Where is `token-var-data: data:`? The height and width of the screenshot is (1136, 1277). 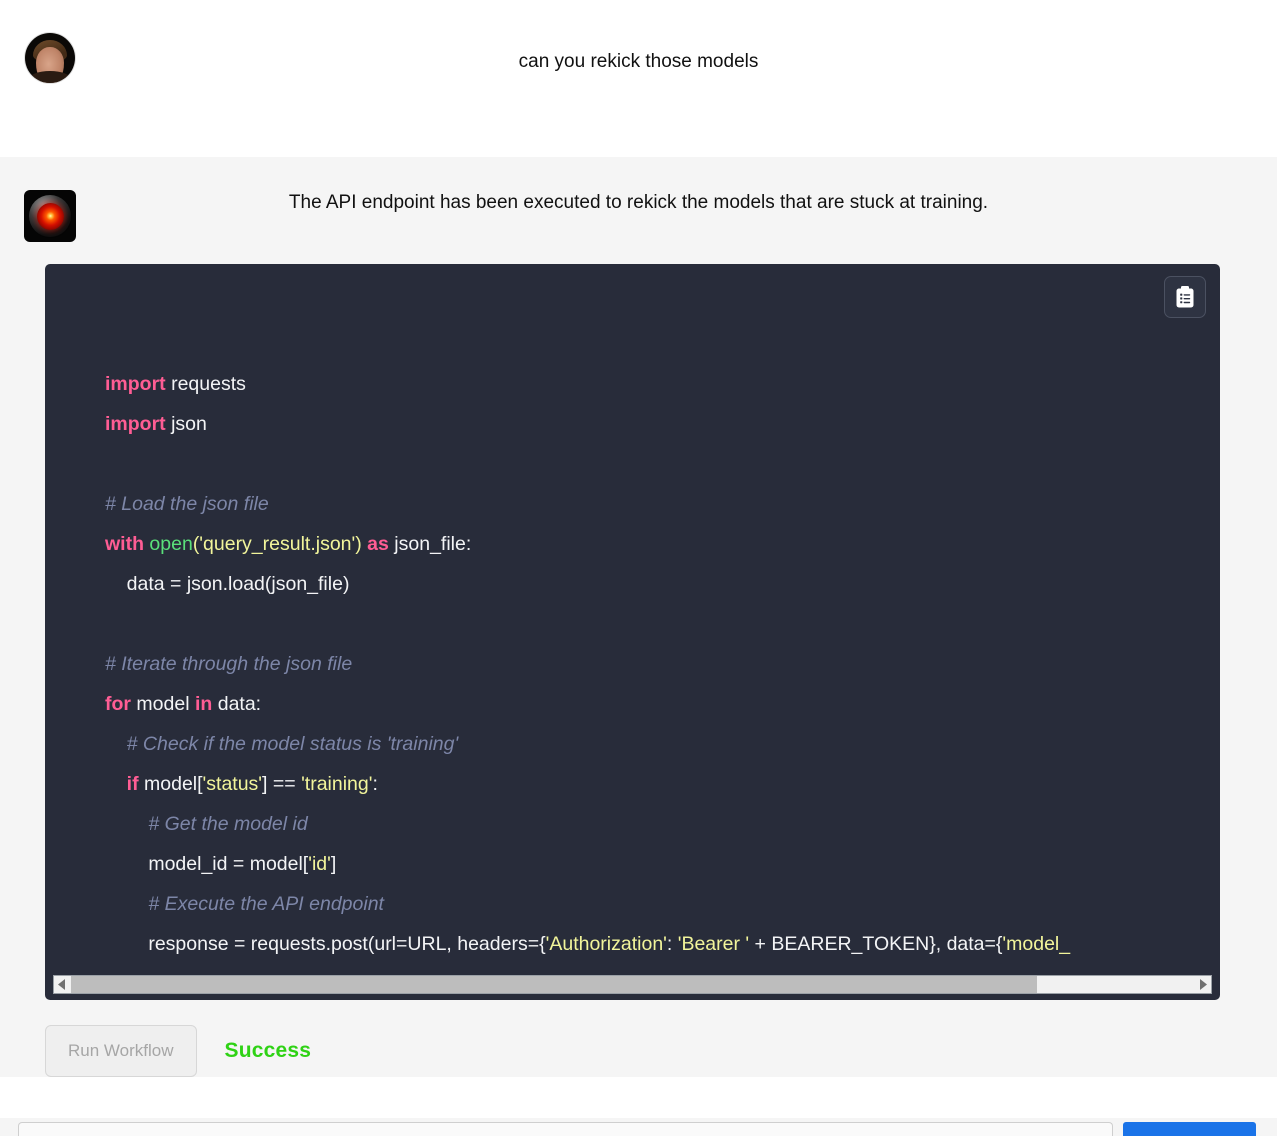
token-var-data: data: is located at coordinates (239, 704).